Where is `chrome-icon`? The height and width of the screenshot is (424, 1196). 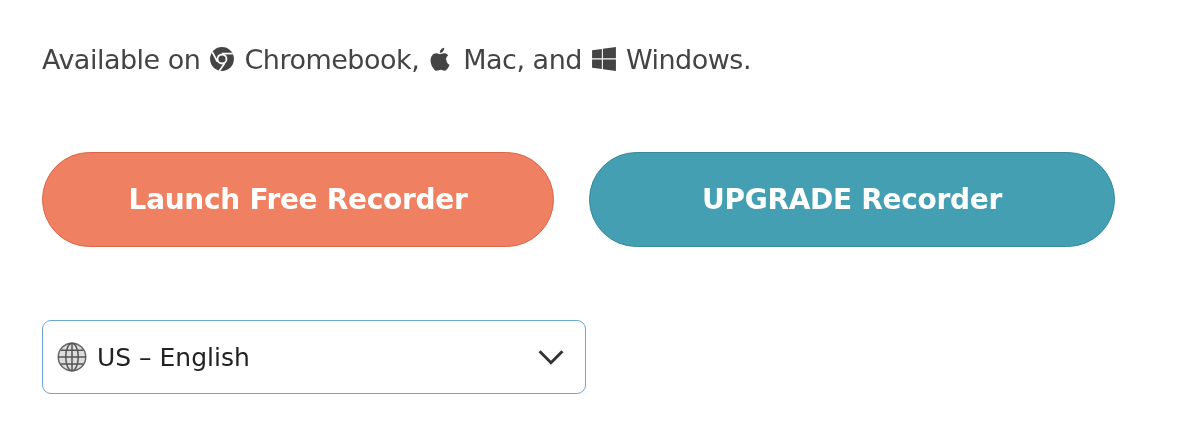
chrome-icon is located at coordinates (222, 59).